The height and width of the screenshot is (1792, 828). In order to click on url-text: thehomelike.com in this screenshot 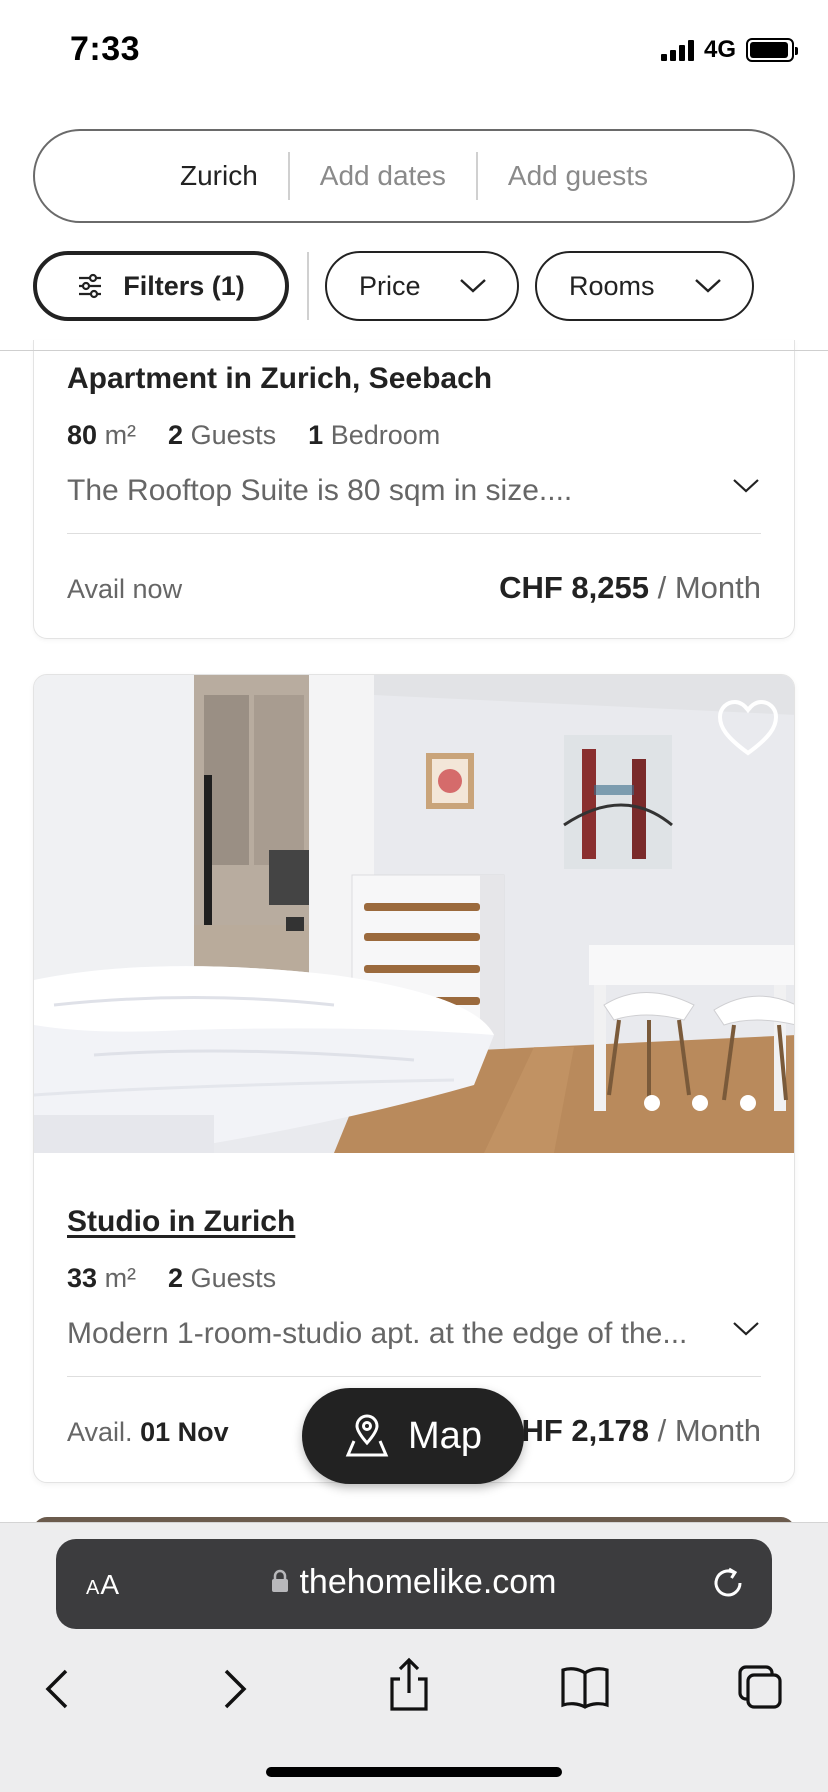, I will do `click(428, 1582)`.